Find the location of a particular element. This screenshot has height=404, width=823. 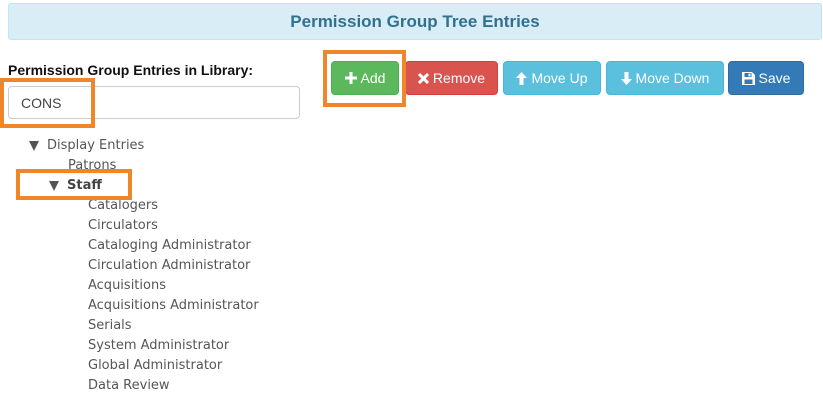

tree-node-label: Circulators is located at coordinates (123, 225).